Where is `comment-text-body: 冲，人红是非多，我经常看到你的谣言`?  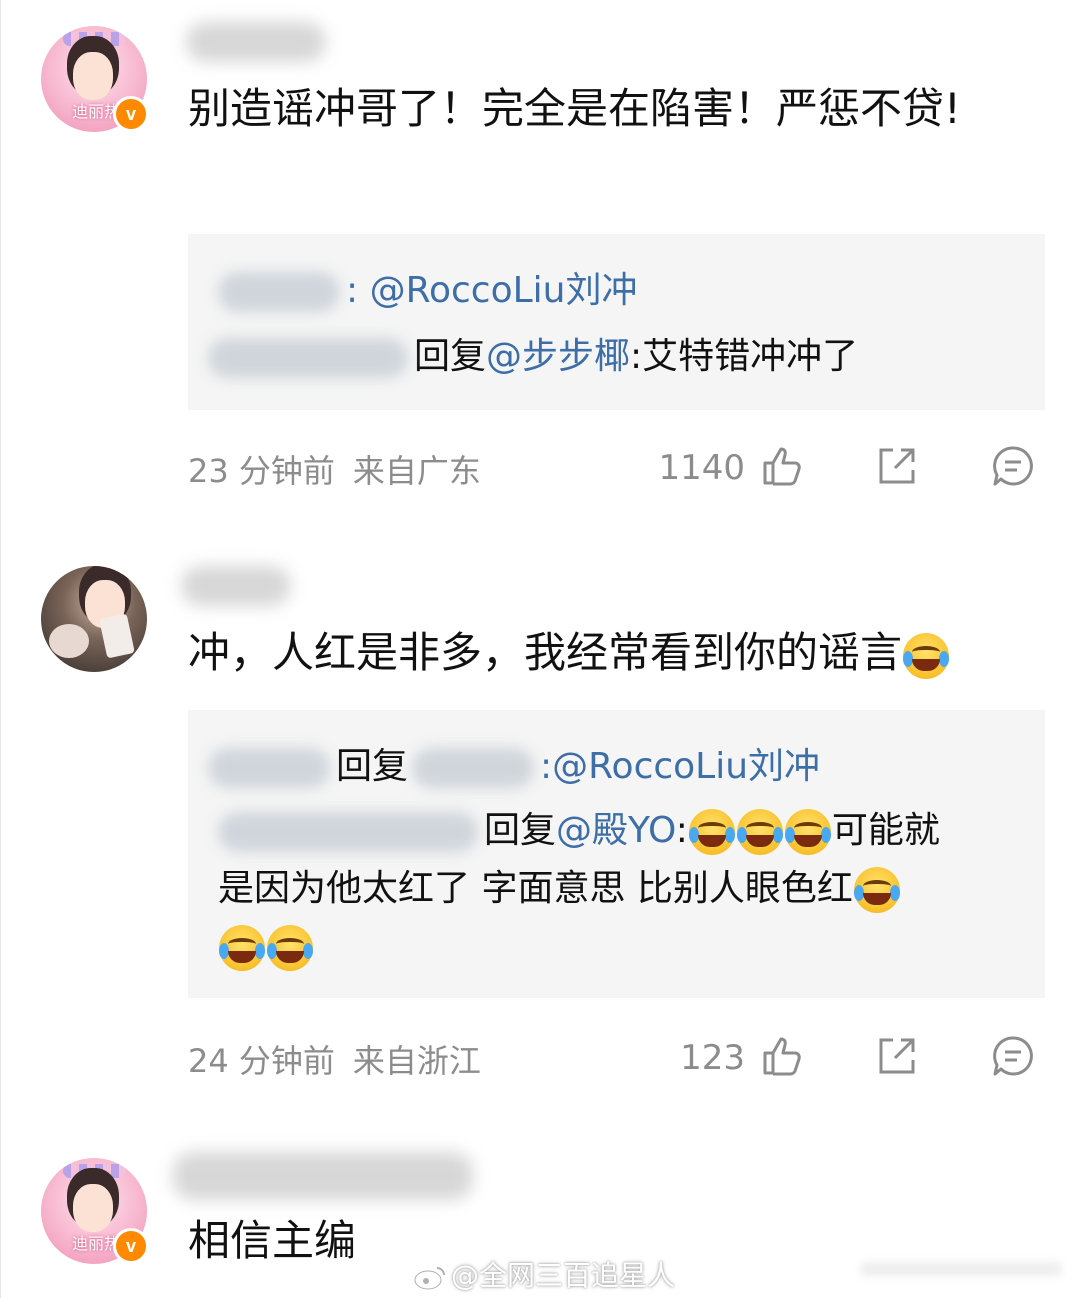
comment-text-body: 冲，人红是非多，我经常看到你的谣言 is located at coordinates (545, 652).